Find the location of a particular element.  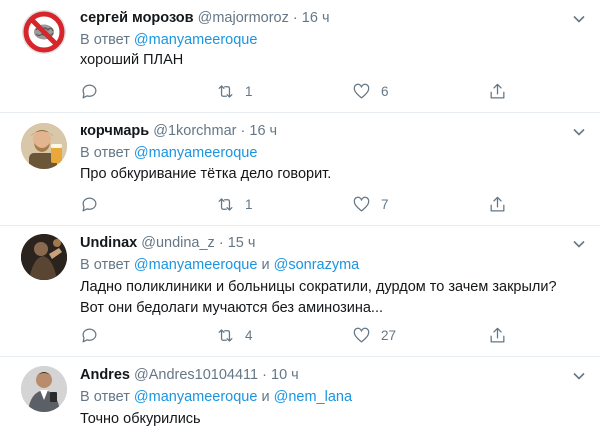

author-handle: @majormoroz is located at coordinates (243, 18).